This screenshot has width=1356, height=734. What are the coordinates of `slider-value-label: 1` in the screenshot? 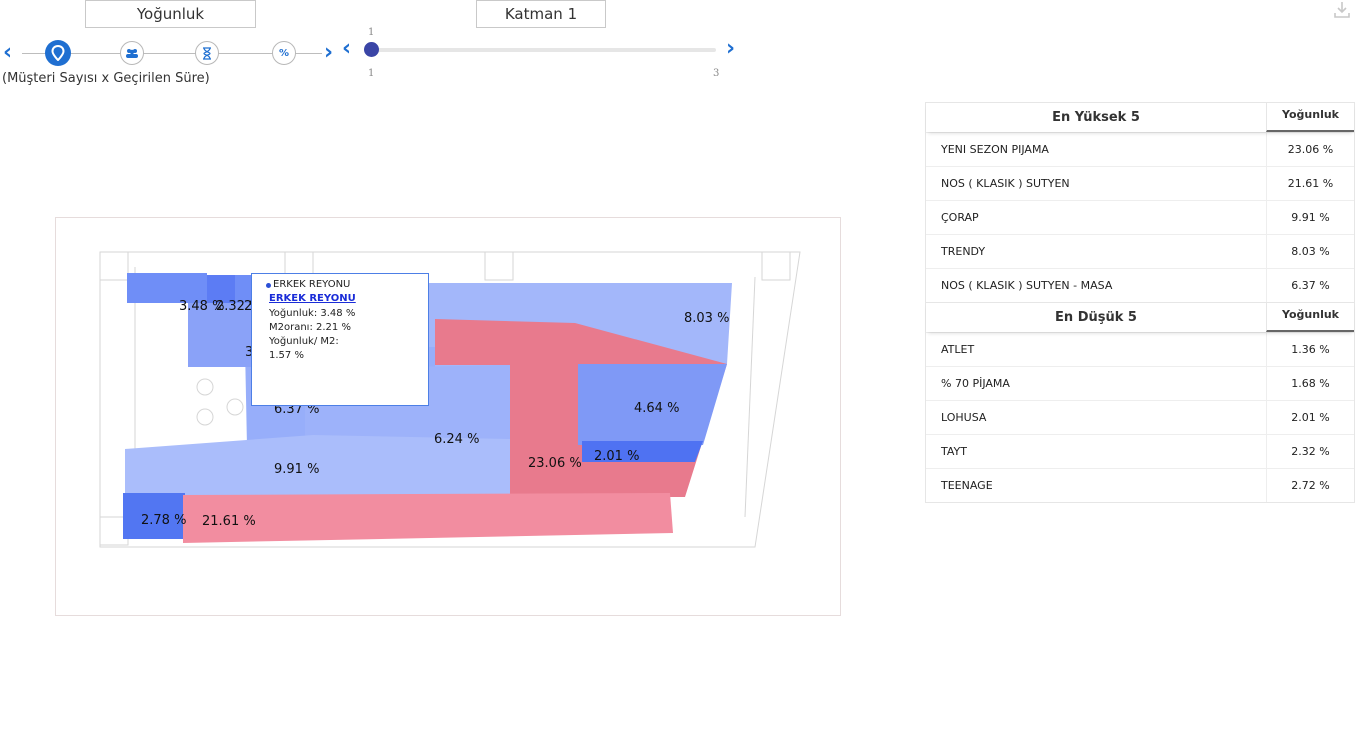 It's located at (371, 32).